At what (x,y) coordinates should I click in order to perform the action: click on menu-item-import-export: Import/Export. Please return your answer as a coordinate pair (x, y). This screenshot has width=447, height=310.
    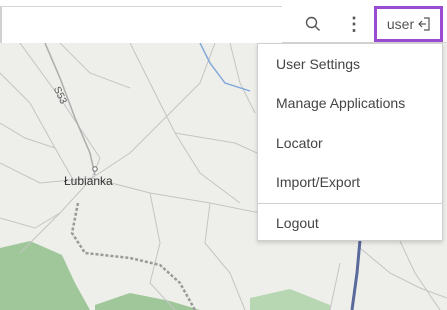
    Looking at the image, I should click on (350, 182).